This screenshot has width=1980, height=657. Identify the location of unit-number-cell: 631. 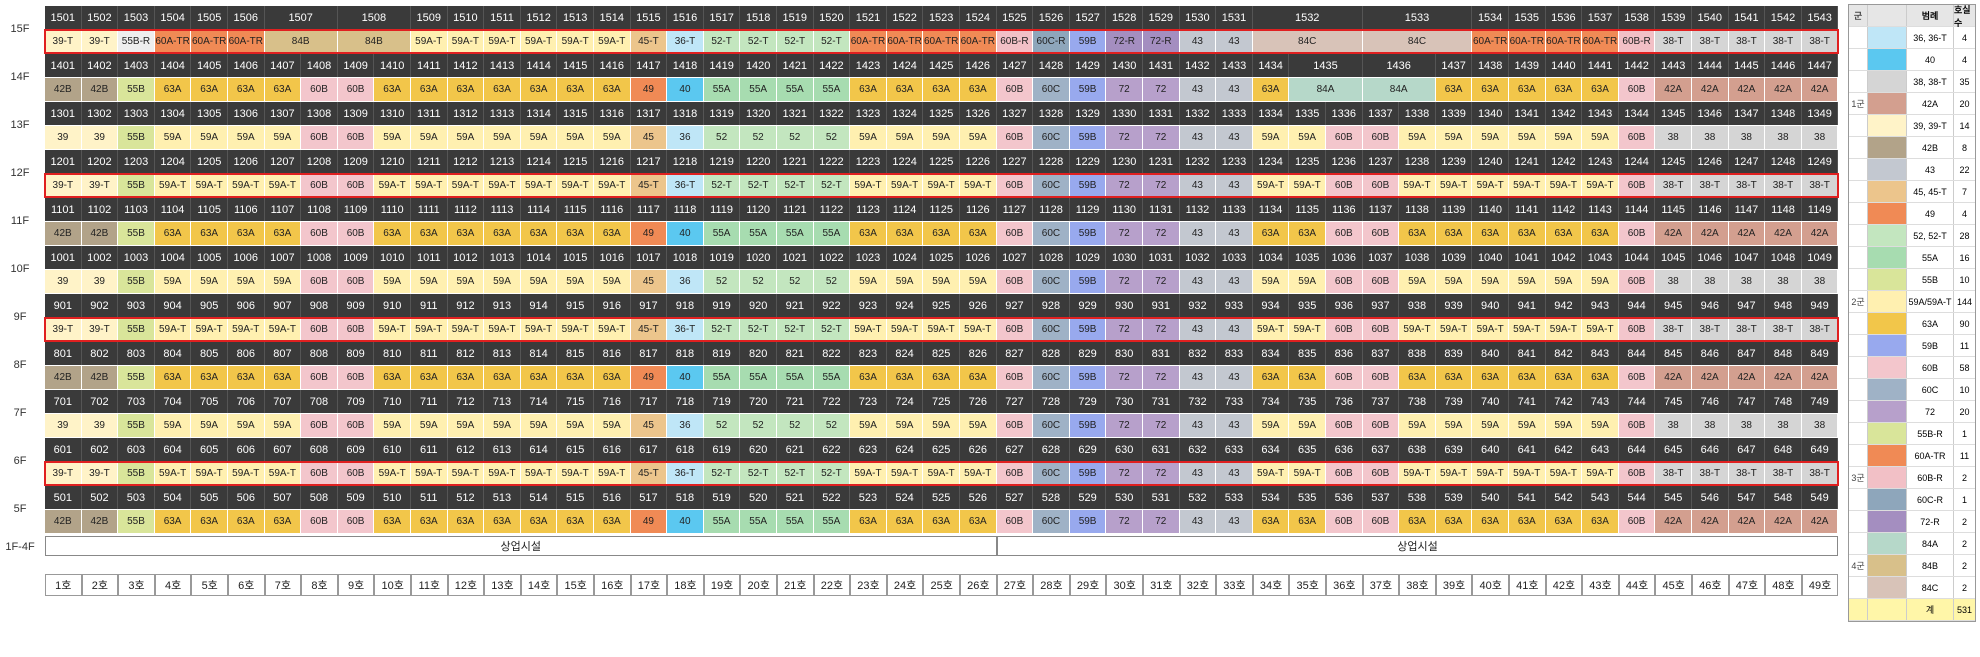
(1161, 449).